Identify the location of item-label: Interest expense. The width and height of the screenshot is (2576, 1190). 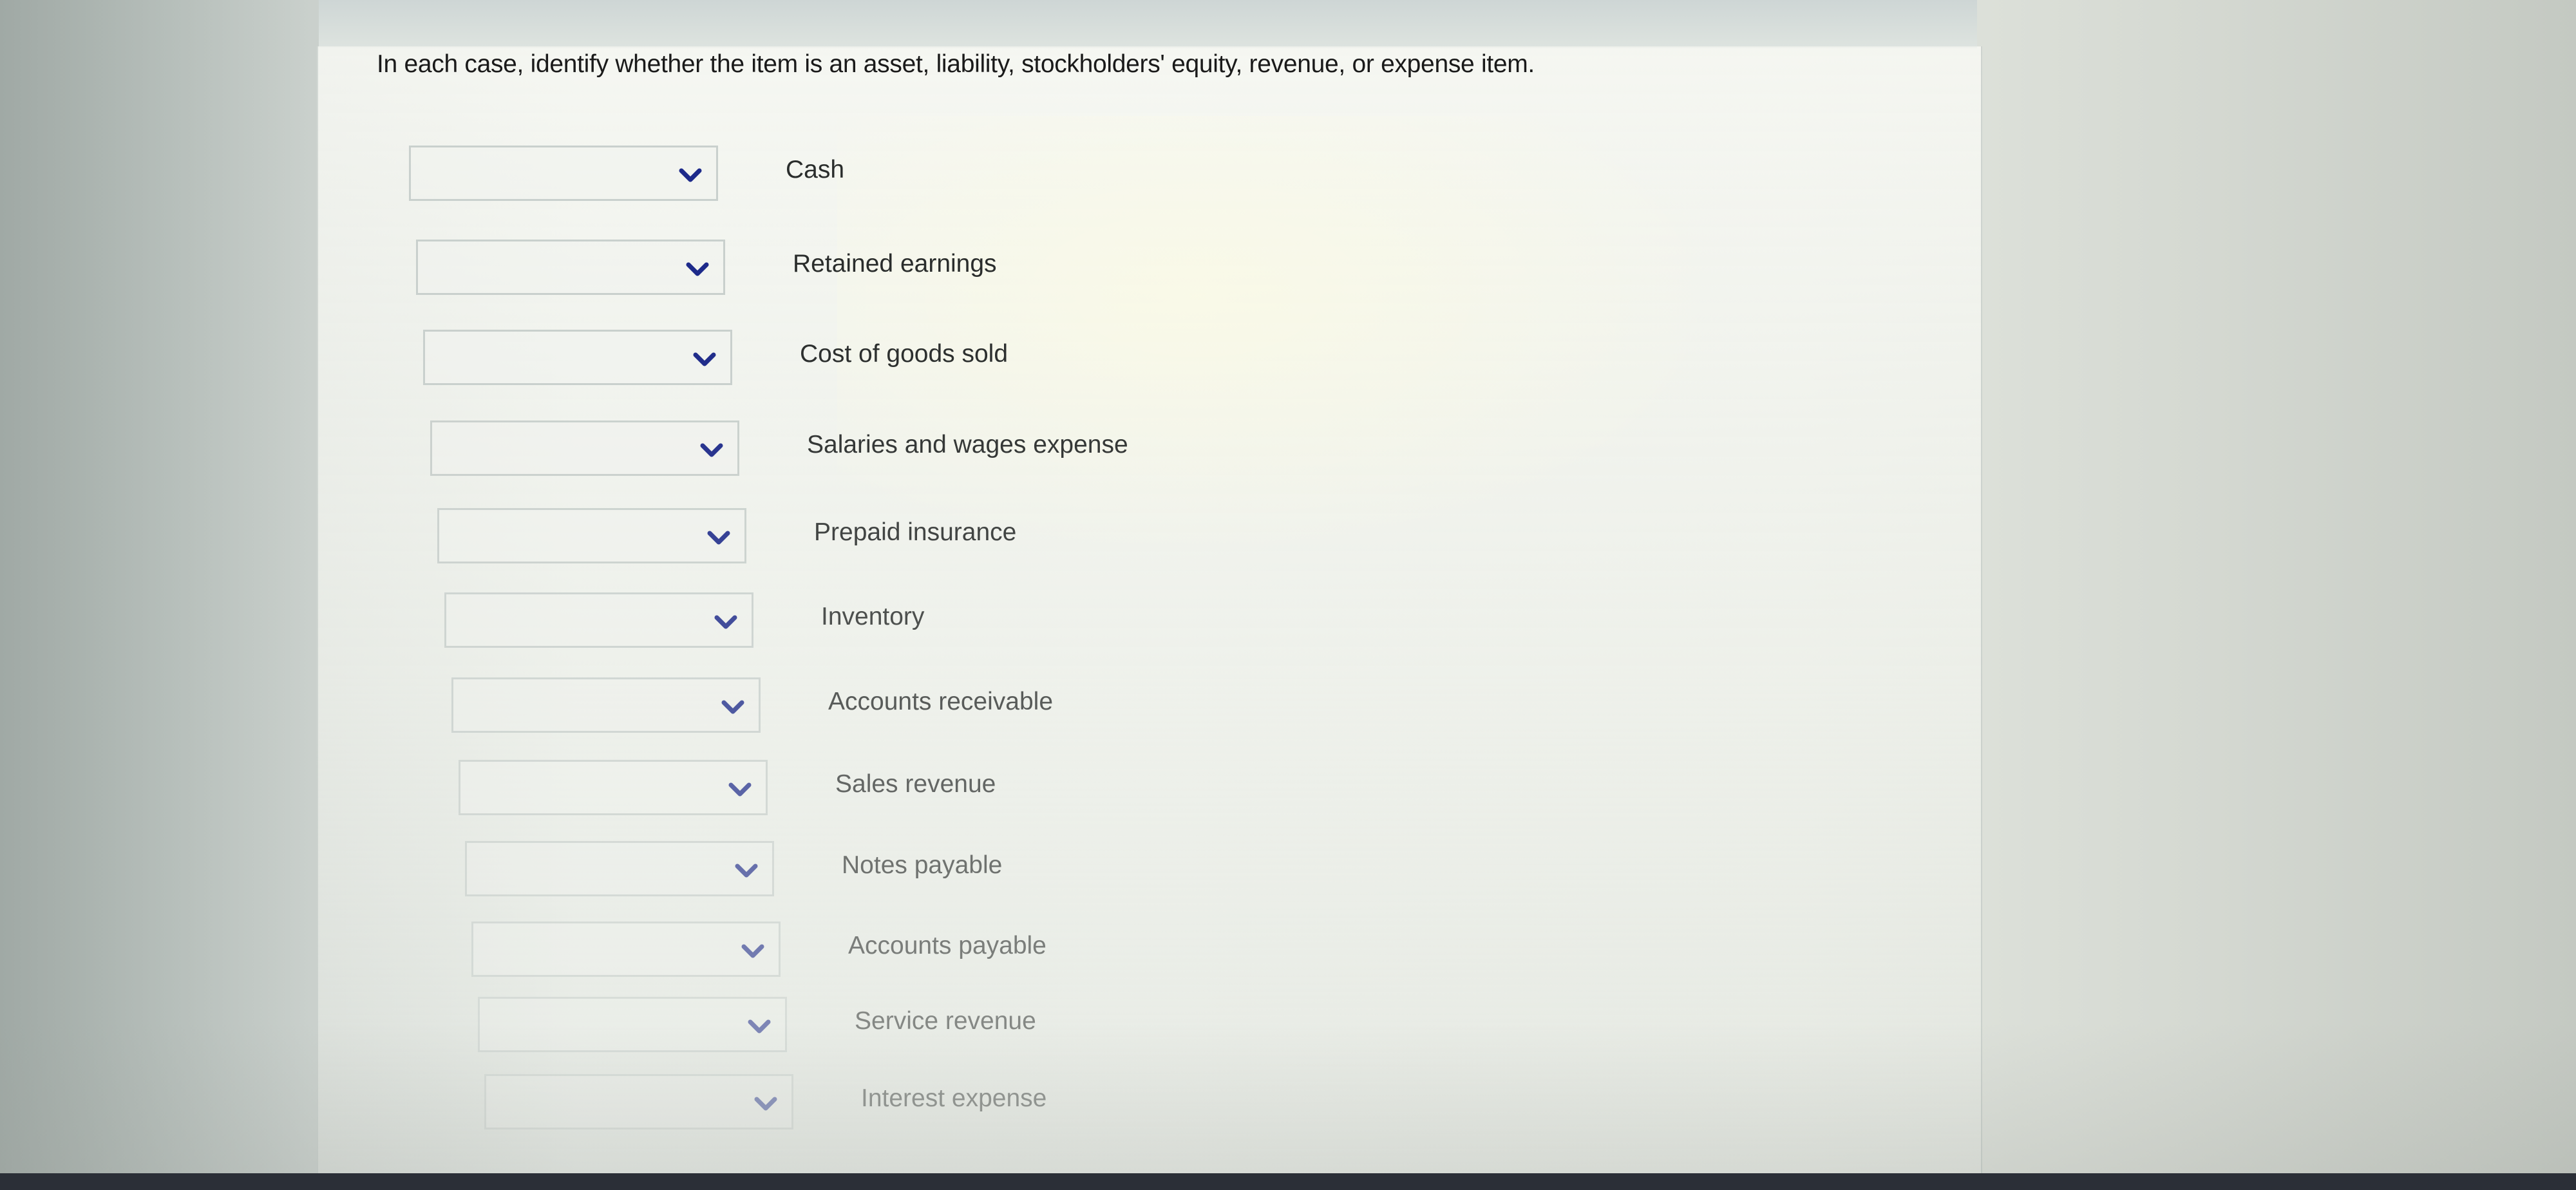
(954, 1098).